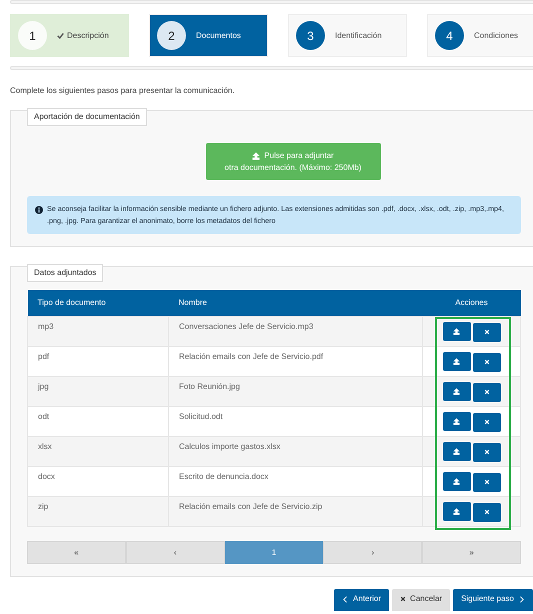  I want to click on table-cell: Relación emails con Jefe de Servicio.zip, so click(295, 511).